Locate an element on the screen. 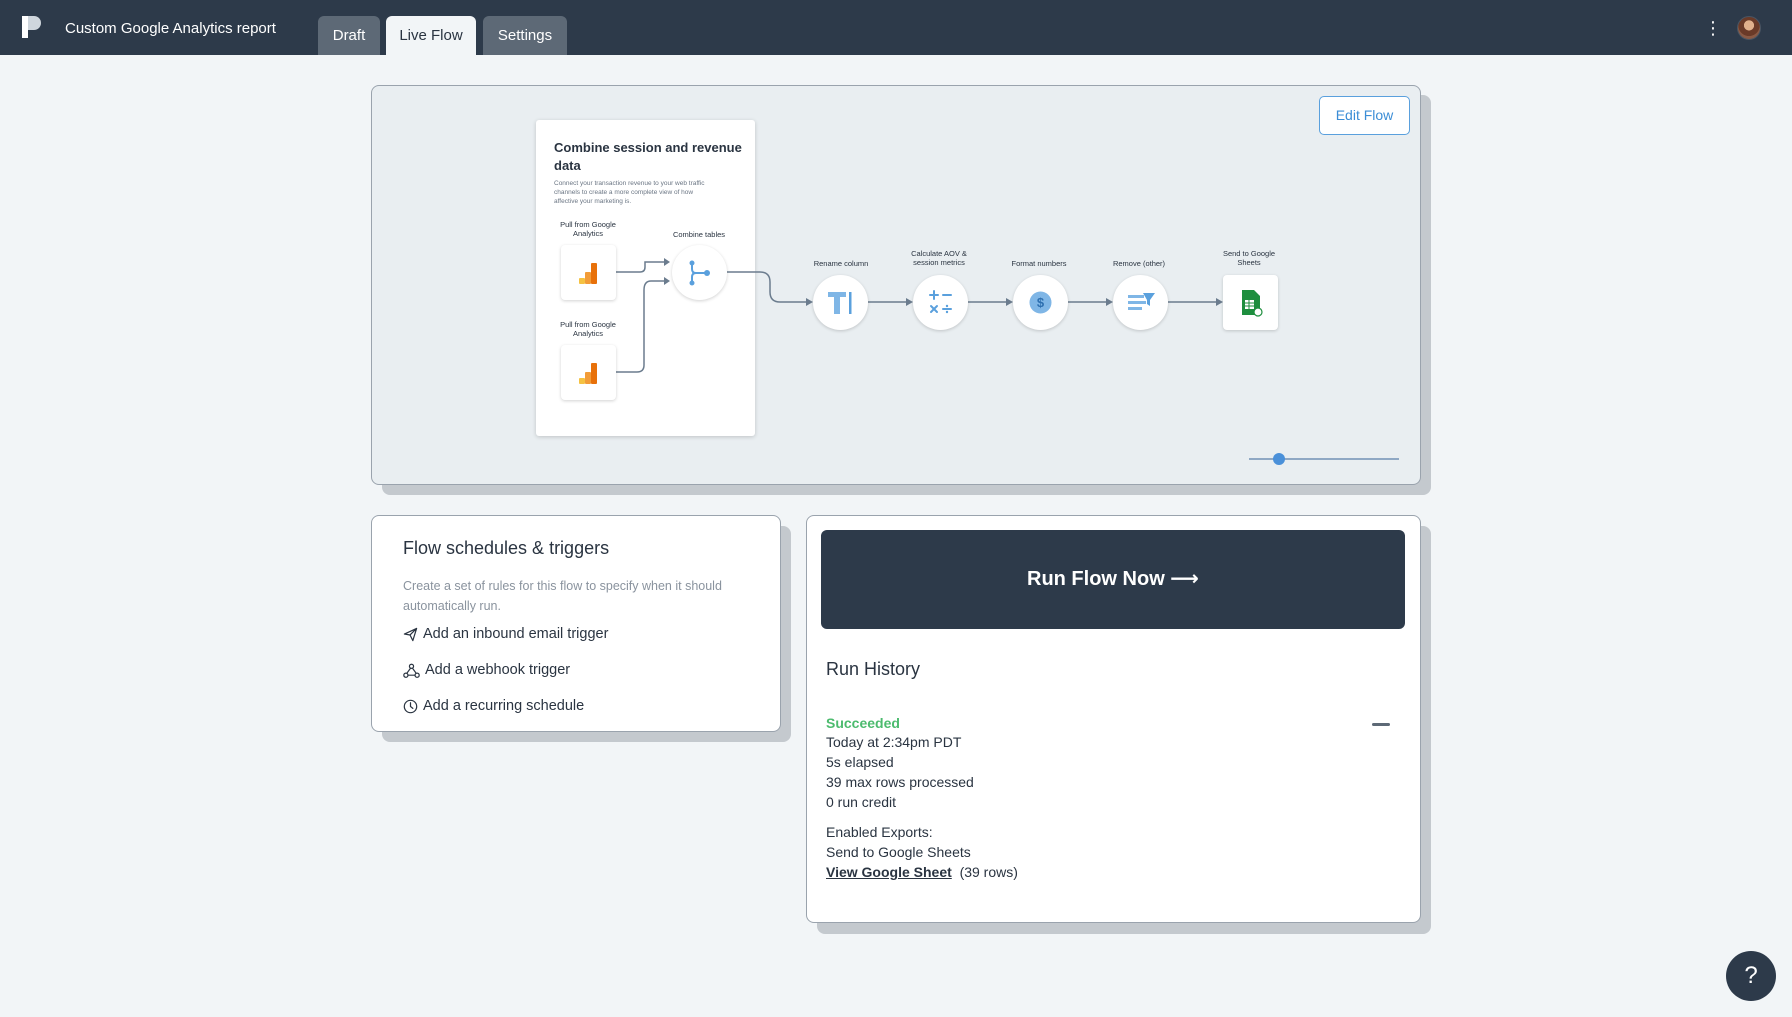 Image resolution: width=1792 pixels, height=1017 pixels. run-history-title: Run History is located at coordinates (873, 669).